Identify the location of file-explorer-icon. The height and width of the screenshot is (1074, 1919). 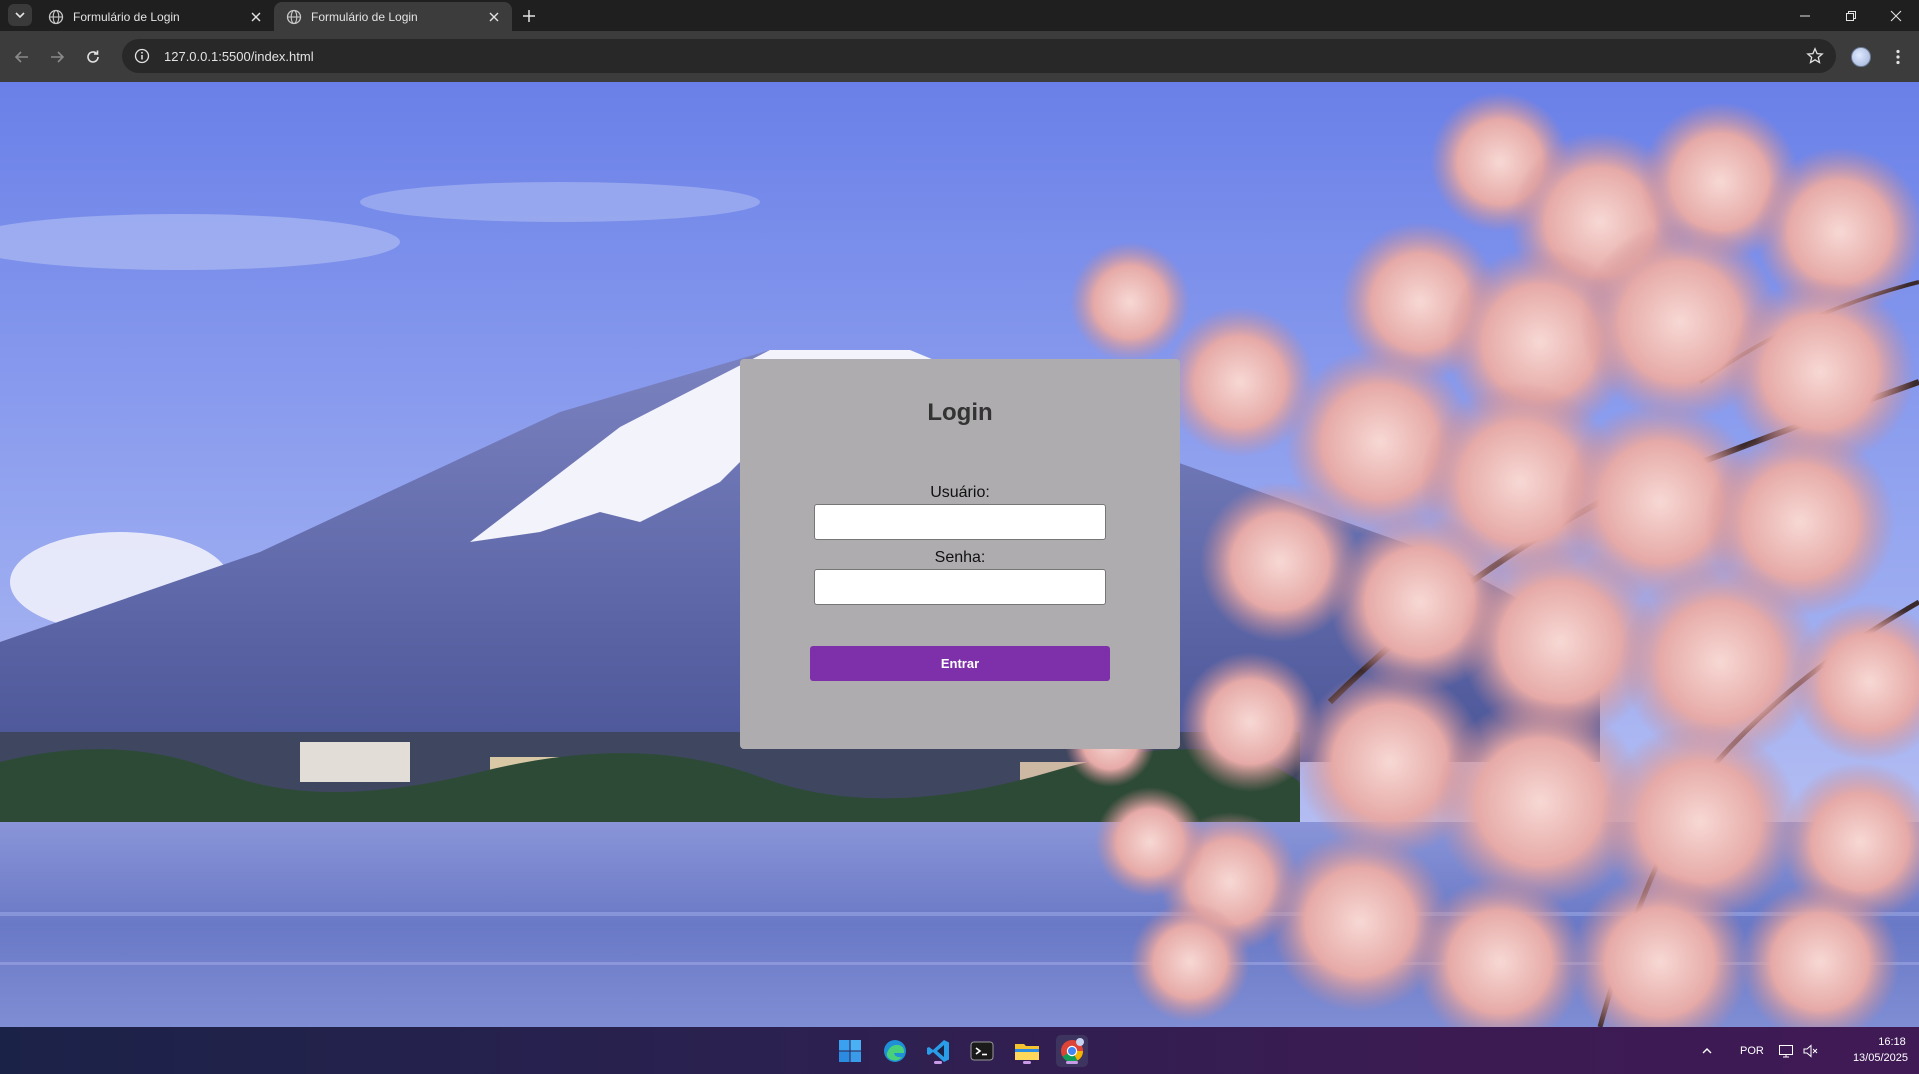
(1027, 1051).